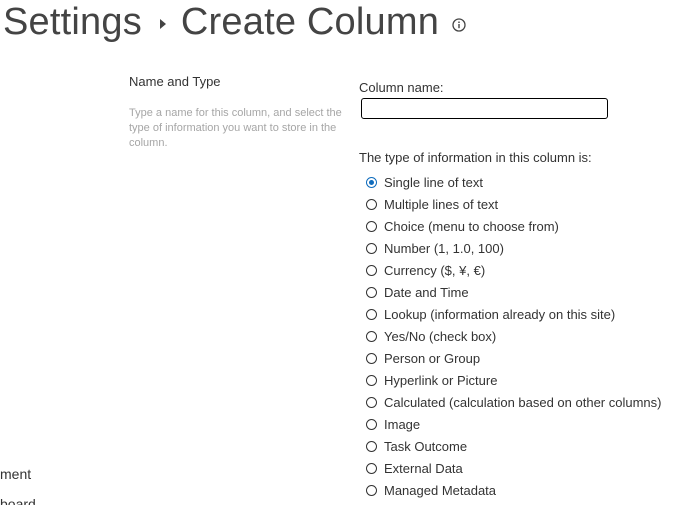  What do you see at coordinates (423, 468) in the screenshot?
I see `column-type-option-label: External Data` at bounding box center [423, 468].